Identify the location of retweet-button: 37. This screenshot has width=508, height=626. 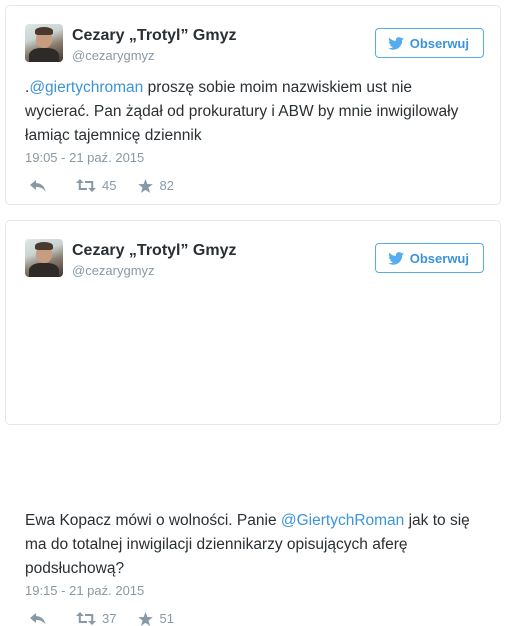
(96, 618).